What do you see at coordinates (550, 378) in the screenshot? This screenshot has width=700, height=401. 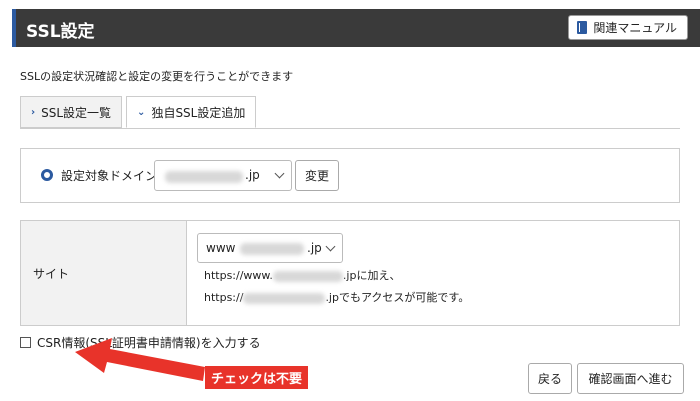 I see `back-button: 戻る` at bounding box center [550, 378].